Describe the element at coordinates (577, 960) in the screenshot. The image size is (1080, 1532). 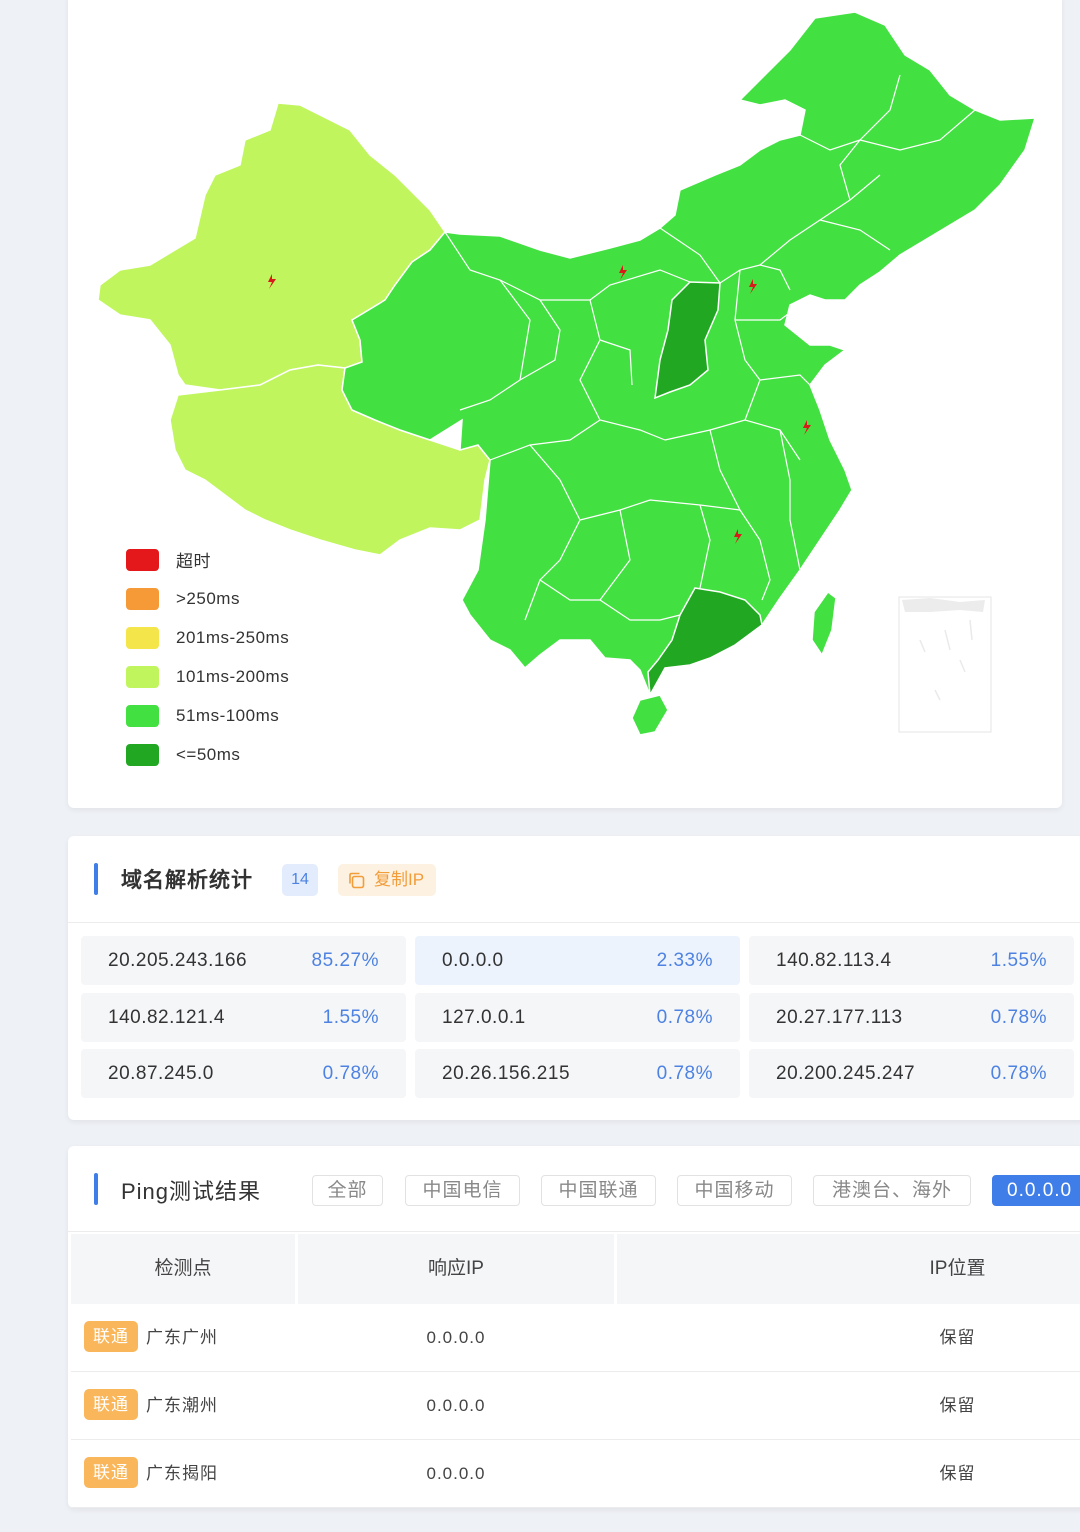
I see `dns-ip-item: 0.0.0.0 2.33%` at that location.